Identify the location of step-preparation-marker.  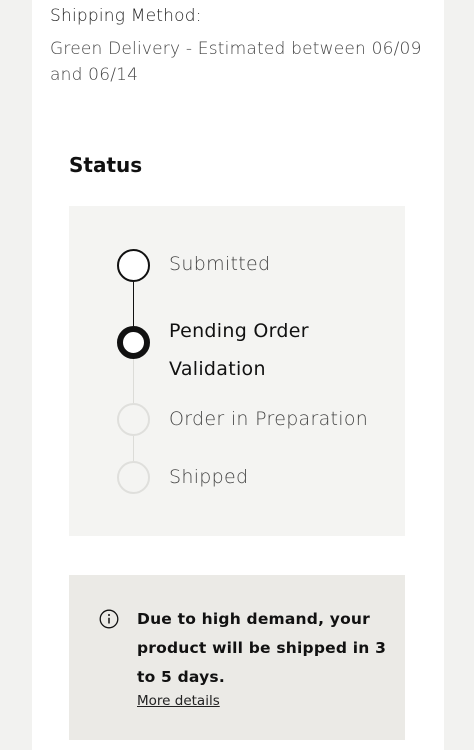
(133, 419).